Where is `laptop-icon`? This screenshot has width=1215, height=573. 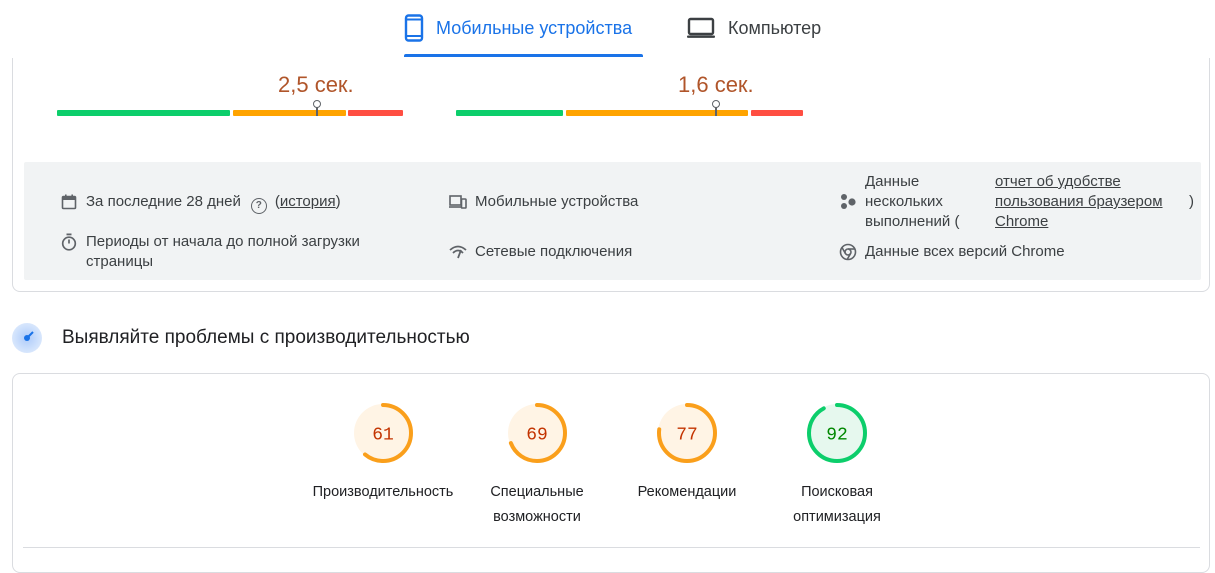 laptop-icon is located at coordinates (701, 28).